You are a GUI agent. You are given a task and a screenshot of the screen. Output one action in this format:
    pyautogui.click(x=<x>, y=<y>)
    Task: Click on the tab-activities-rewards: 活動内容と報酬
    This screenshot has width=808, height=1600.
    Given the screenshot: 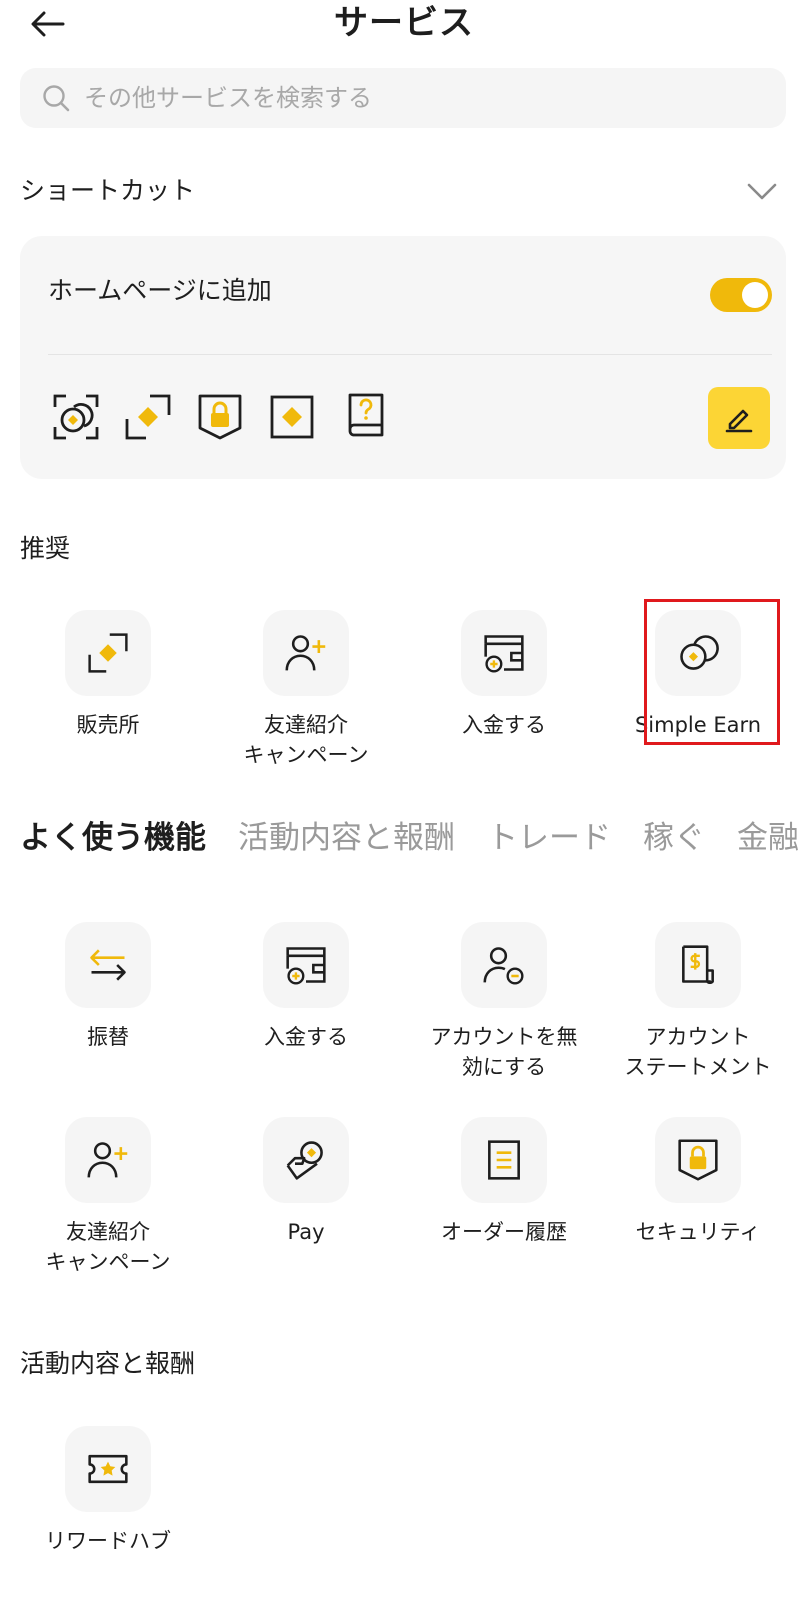 What is the action you would take?
    pyautogui.click(x=346, y=840)
    